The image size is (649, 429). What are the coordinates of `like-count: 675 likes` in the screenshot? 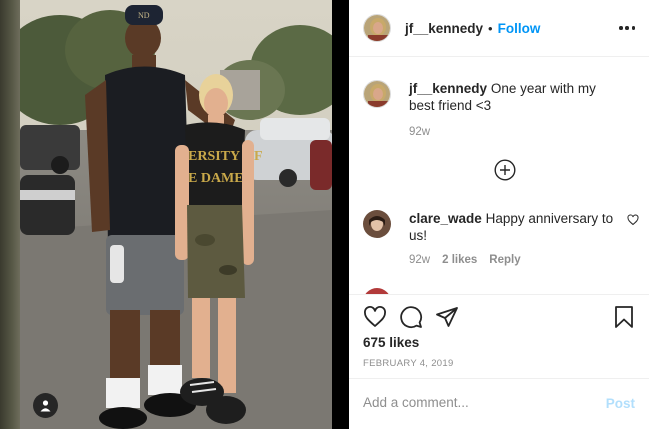 It's located at (391, 342).